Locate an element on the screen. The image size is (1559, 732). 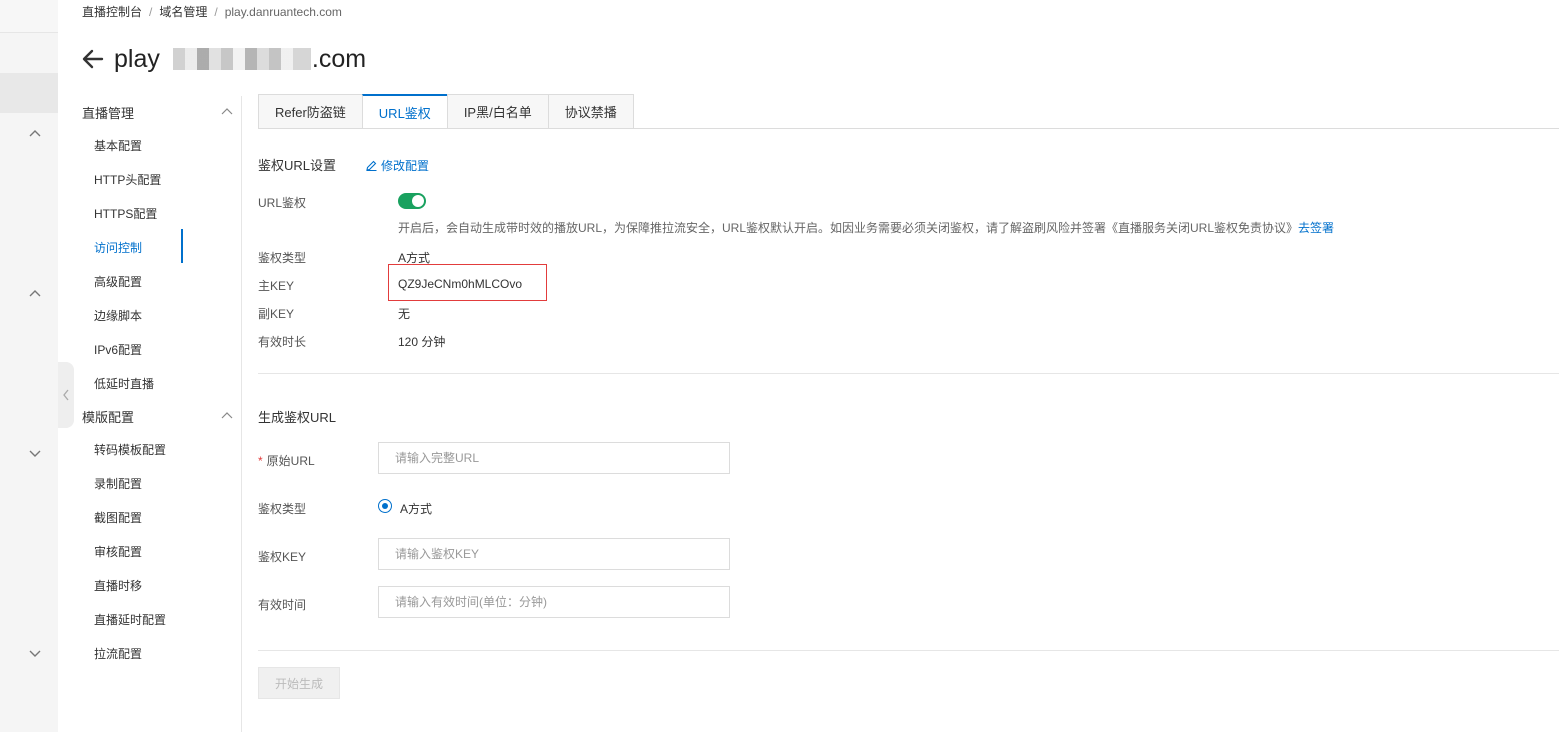
rail-active-item is located at coordinates (29, 93).